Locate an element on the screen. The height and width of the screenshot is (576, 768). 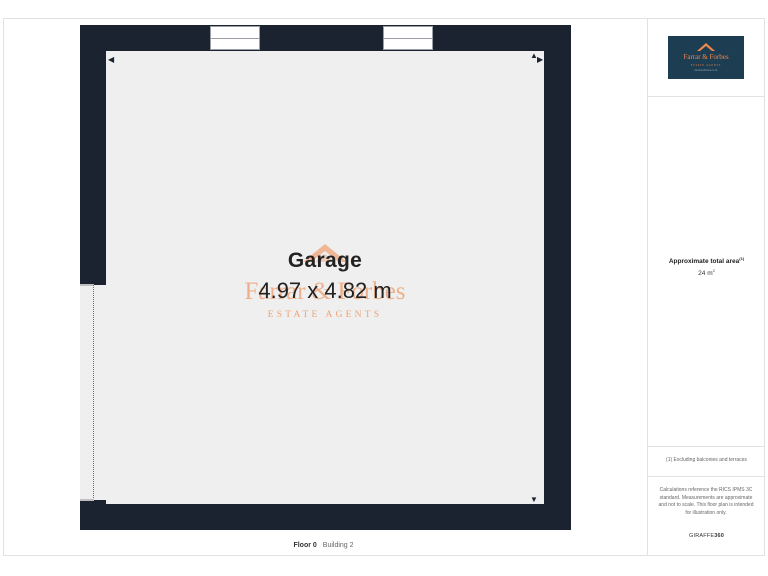
garage-door-line is located at coordinates (93, 391).